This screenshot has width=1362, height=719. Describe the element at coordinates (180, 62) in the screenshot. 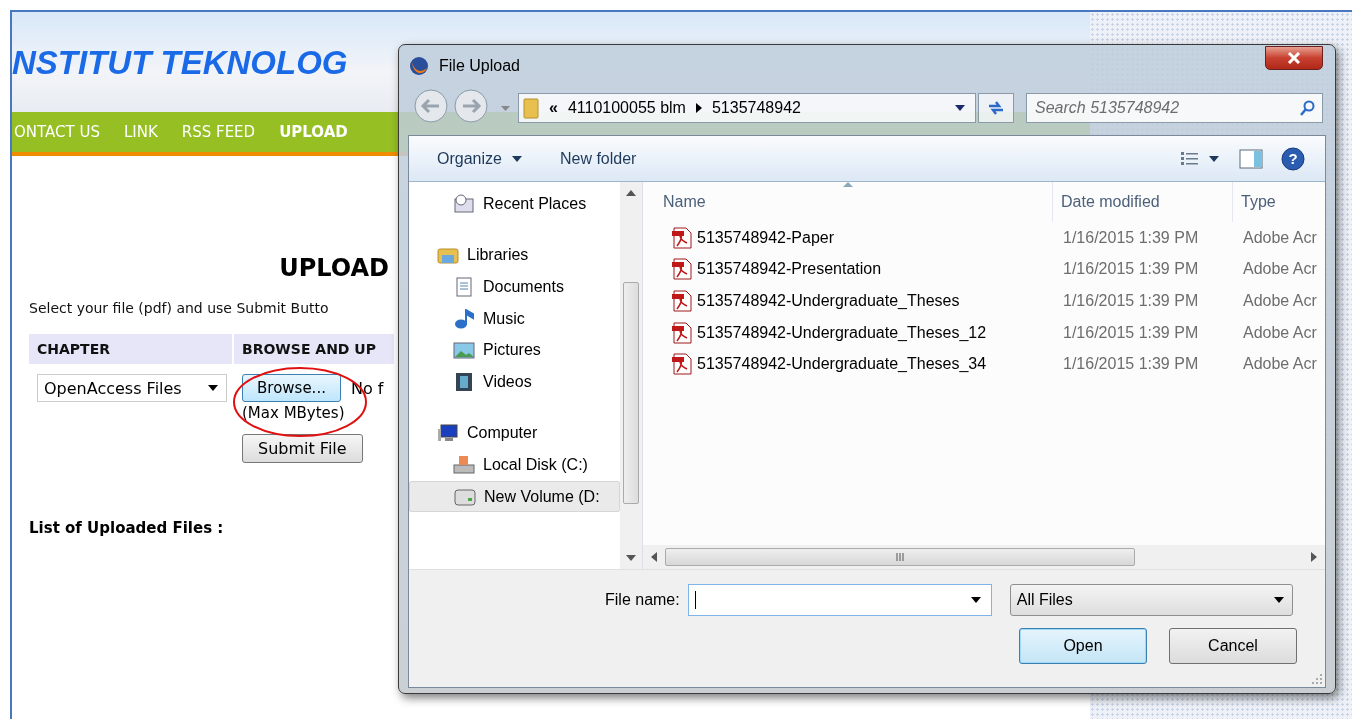

I see `site-subtitle: NSTITUT TEKNOLOG` at that location.